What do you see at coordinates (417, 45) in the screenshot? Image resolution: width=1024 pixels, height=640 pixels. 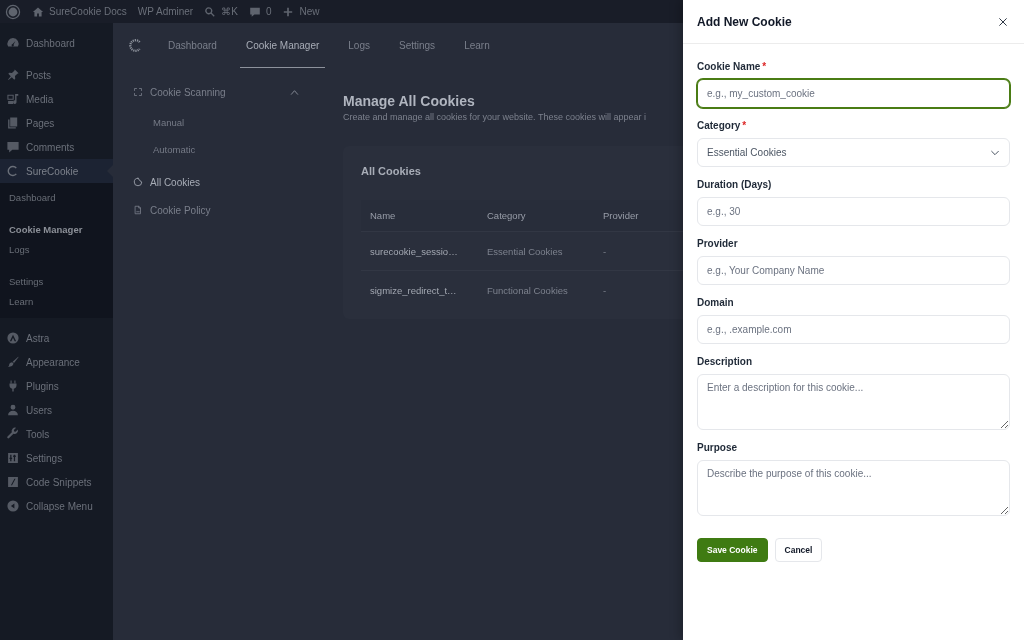 I see `nav-tab: Settings` at bounding box center [417, 45].